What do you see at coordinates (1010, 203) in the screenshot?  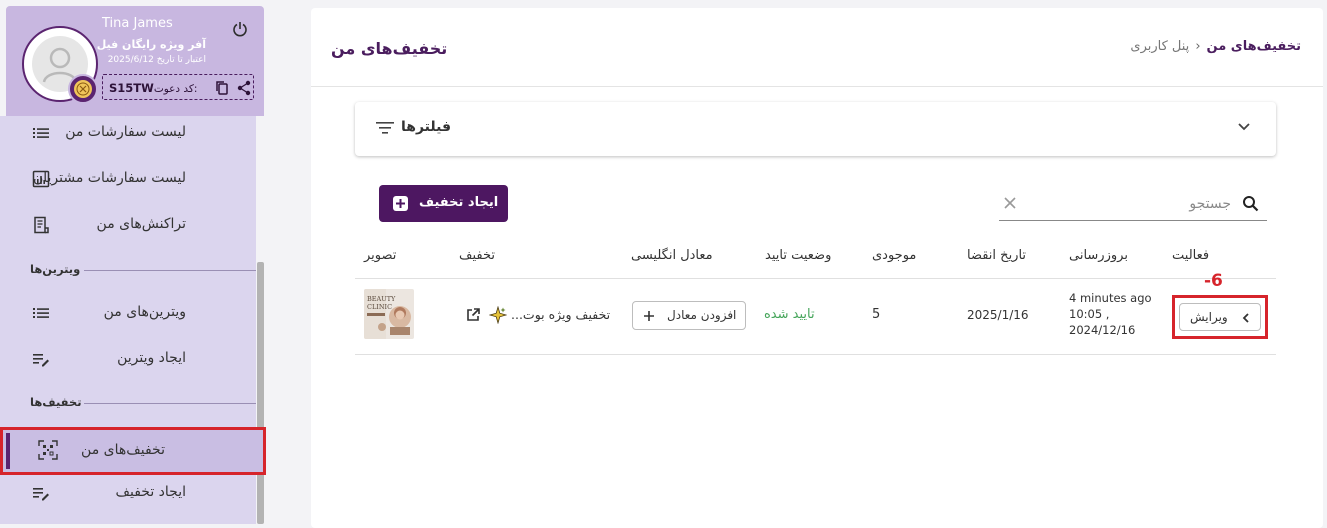 I see `close-icon` at bounding box center [1010, 203].